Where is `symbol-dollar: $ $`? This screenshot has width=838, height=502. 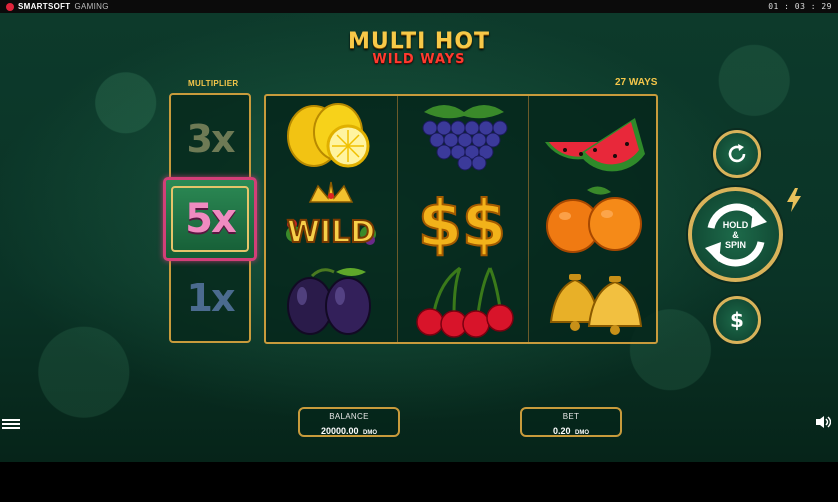 symbol-dollar: $ $ is located at coordinates (463, 219).